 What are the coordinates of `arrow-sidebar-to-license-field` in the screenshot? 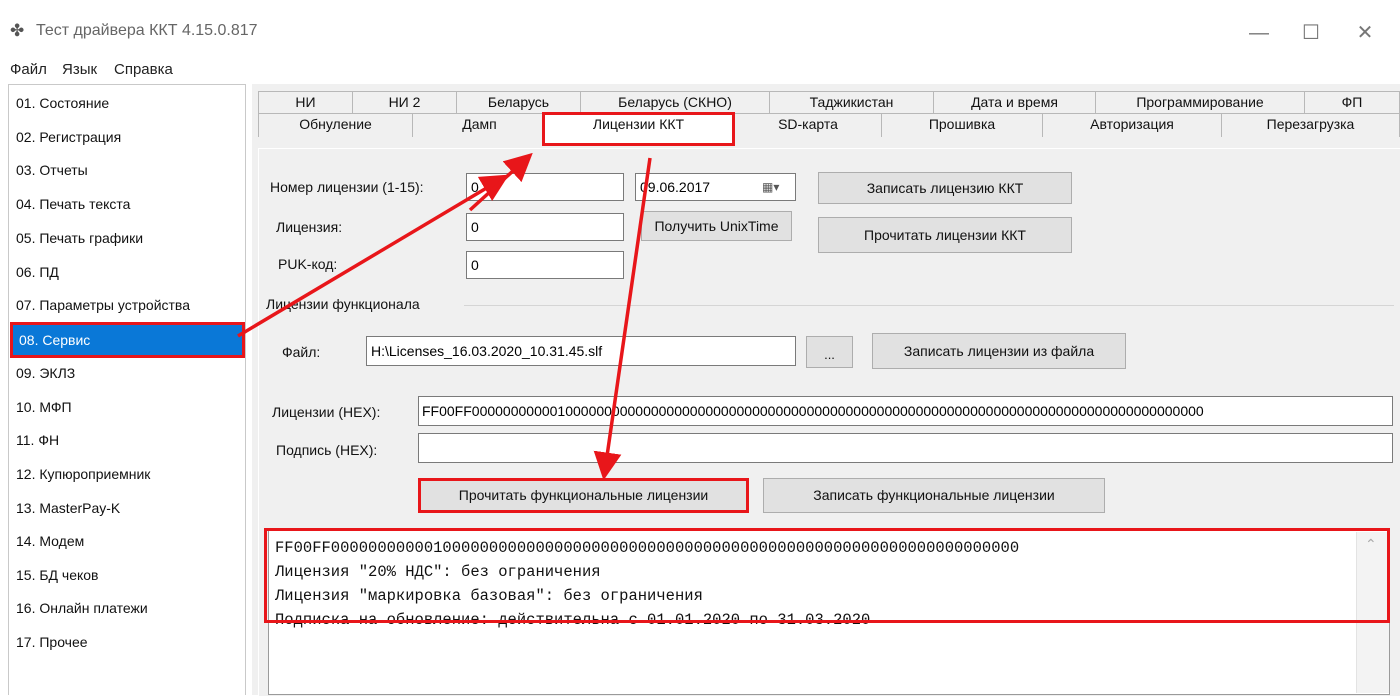 It's located at (373, 256).